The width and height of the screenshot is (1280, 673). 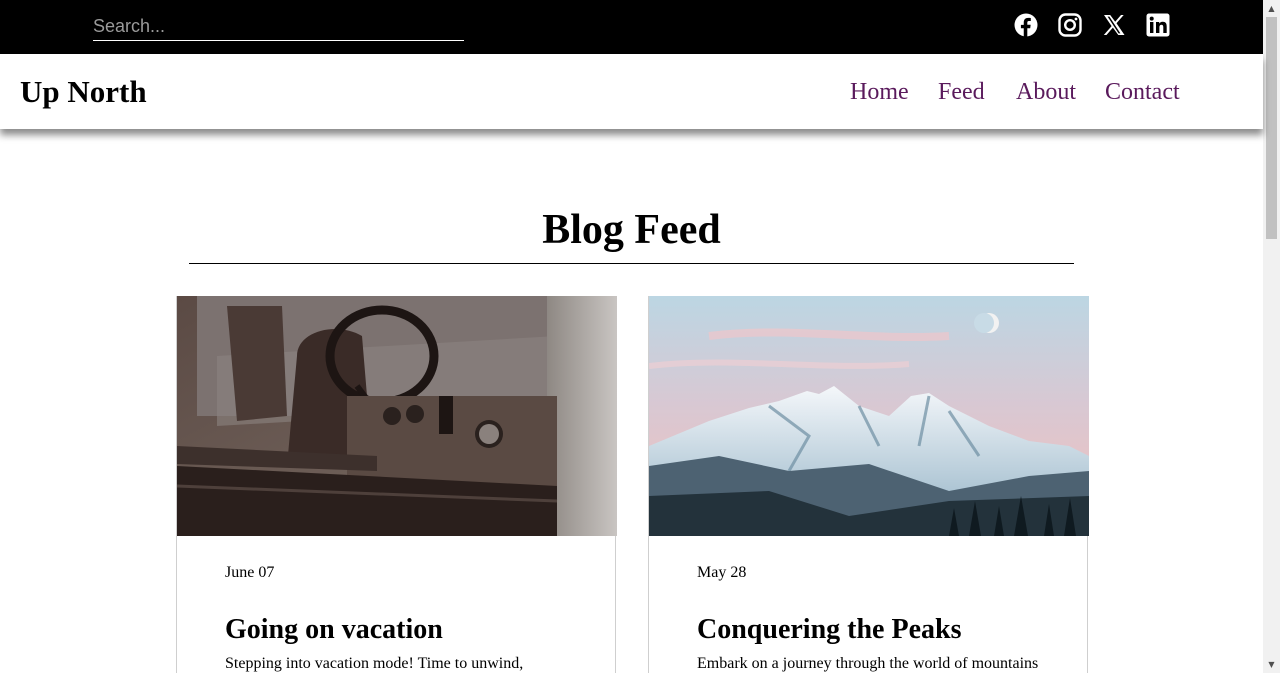 I want to click on nav-about: About, so click(x=1046, y=92).